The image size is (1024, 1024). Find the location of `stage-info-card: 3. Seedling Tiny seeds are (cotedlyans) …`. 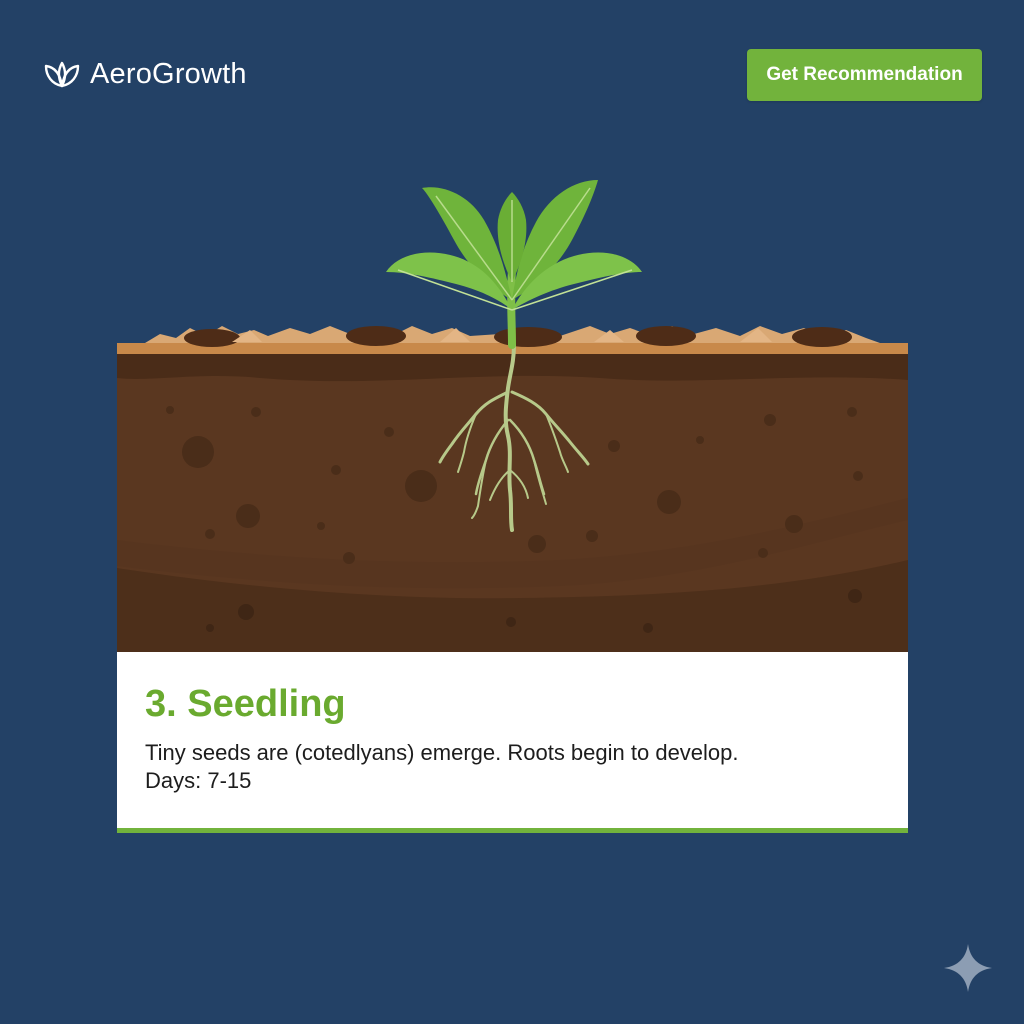

stage-info-card: 3. Seedling Tiny seeds are (cotedlyans) … is located at coordinates (512, 742).